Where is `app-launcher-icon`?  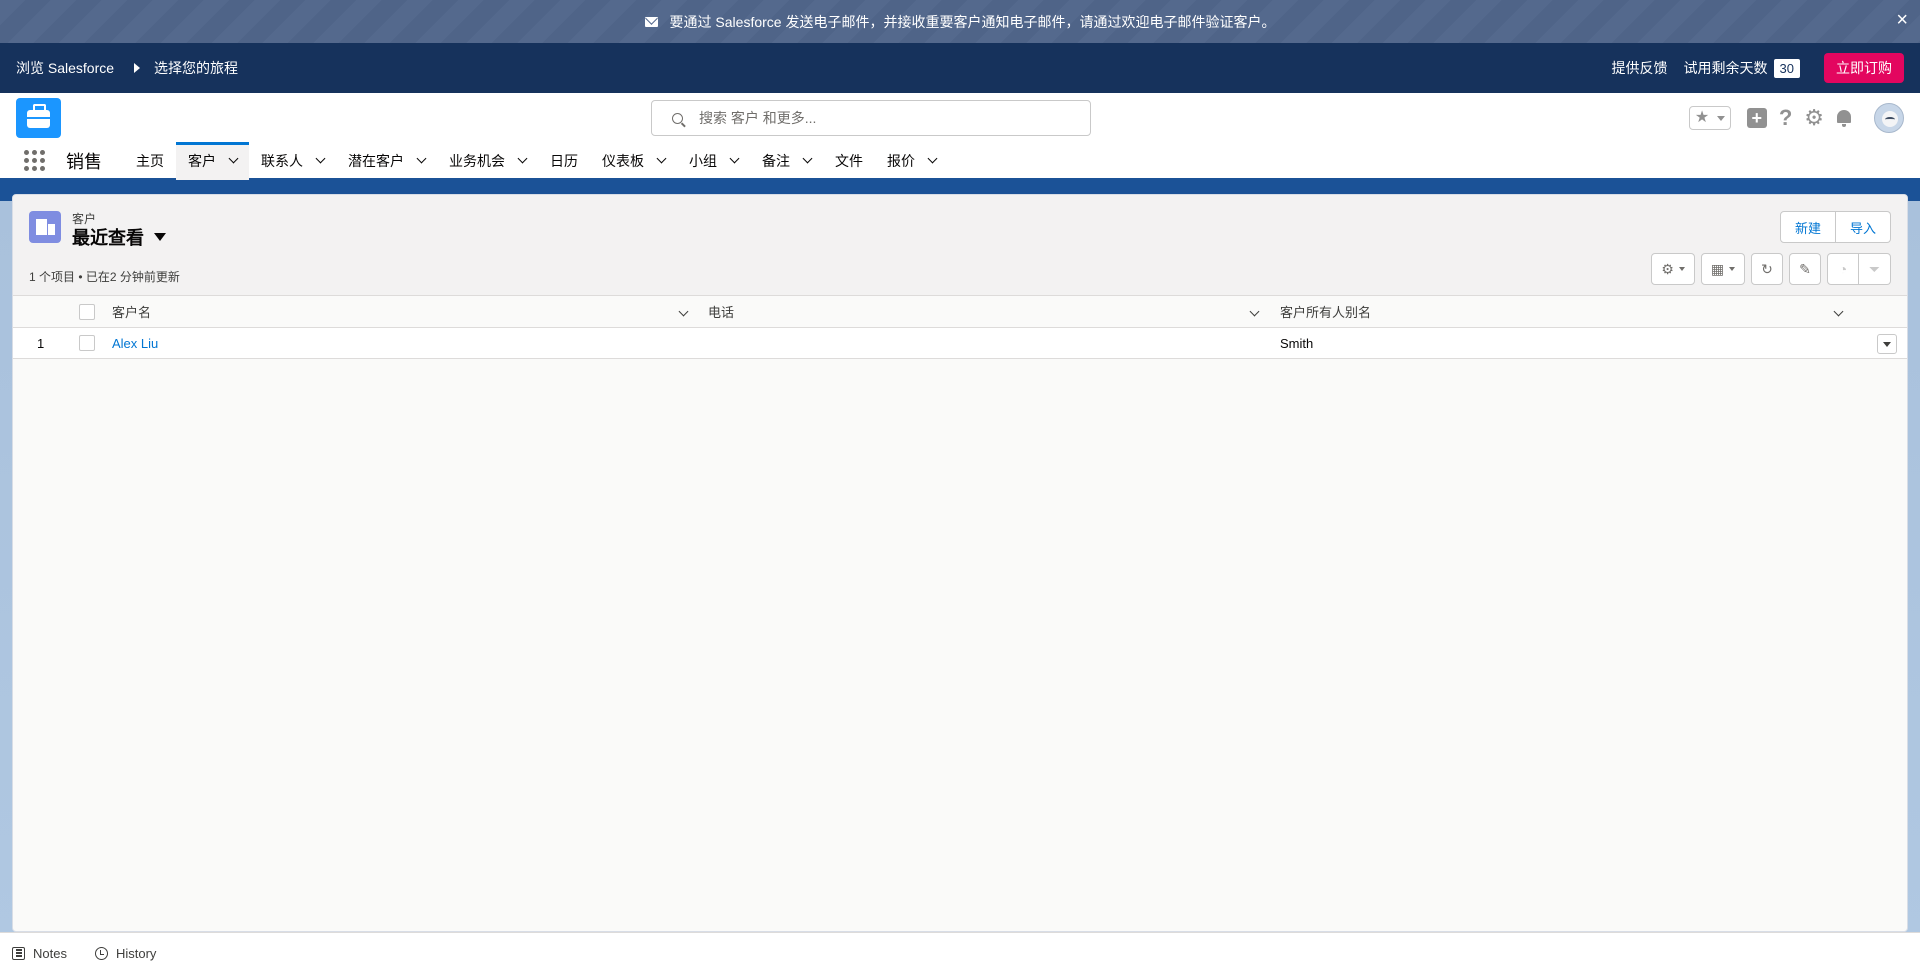 app-launcher-icon is located at coordinates (35, 160).